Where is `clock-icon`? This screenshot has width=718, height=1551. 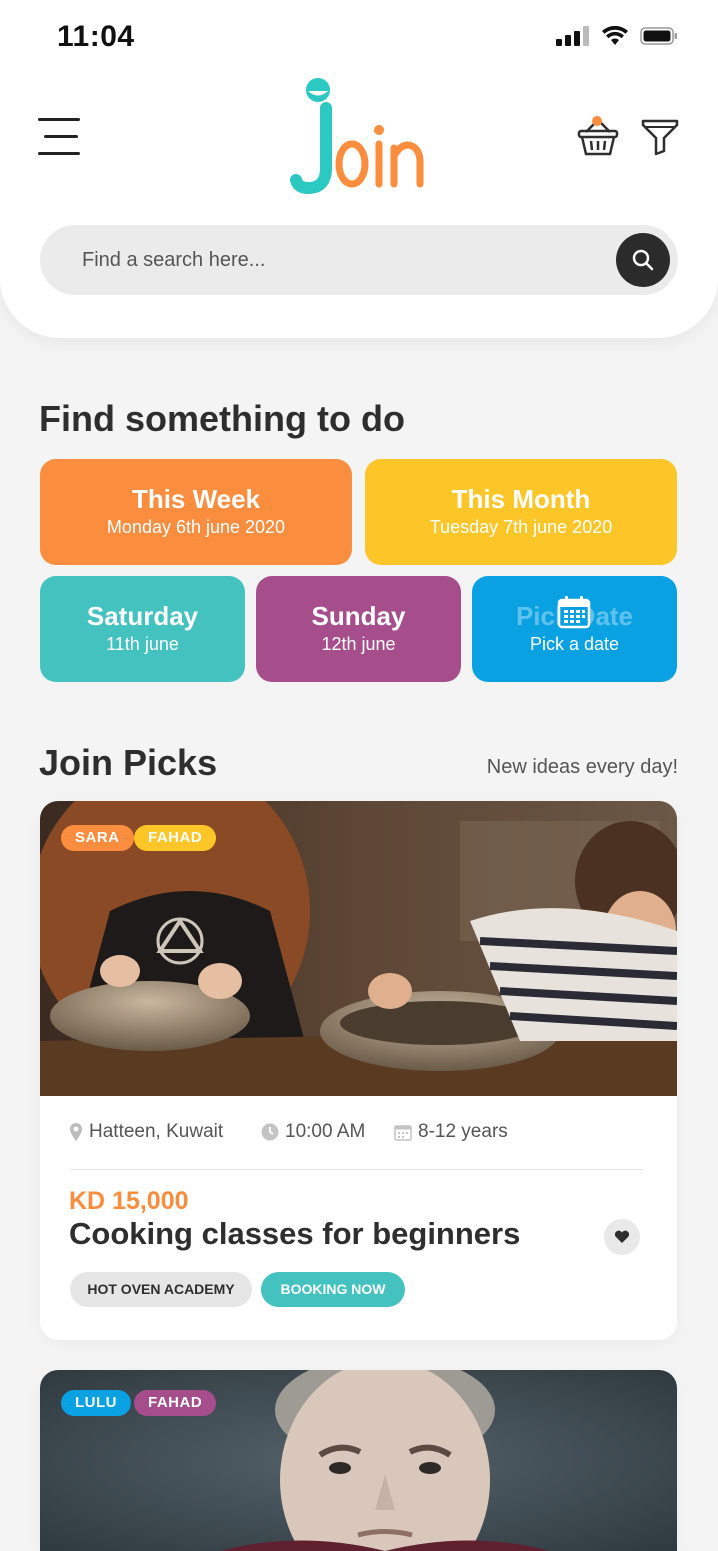
clock-icon is located at coordinates (270, 1132).